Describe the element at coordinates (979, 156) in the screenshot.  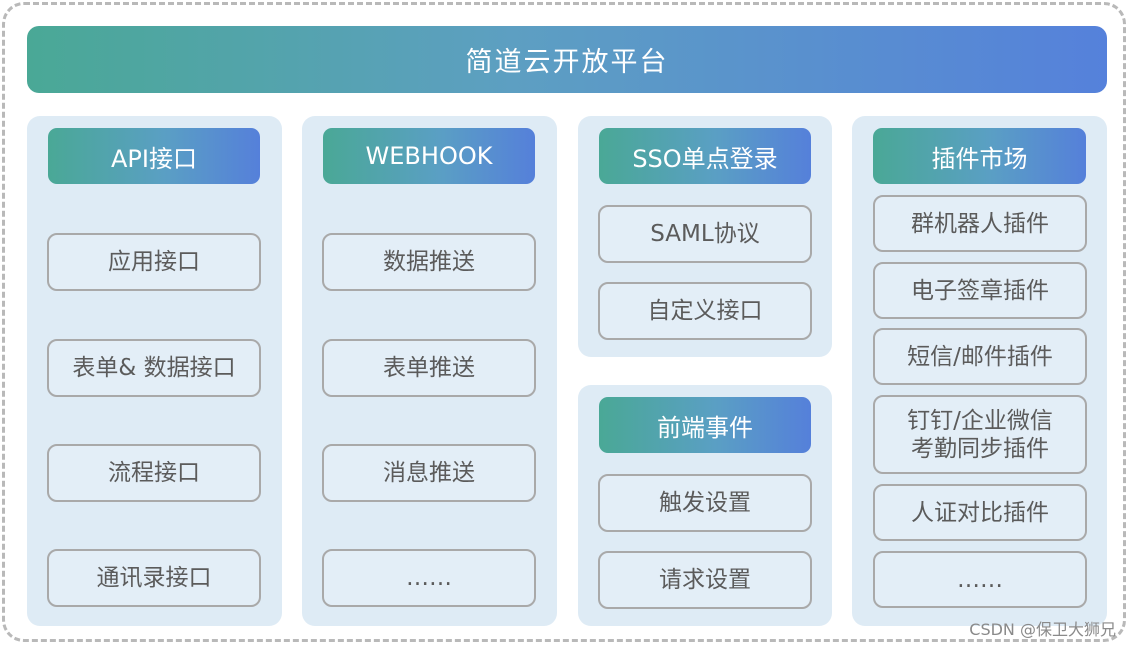
I see `plugin-market-header: 插件市场` at that location.